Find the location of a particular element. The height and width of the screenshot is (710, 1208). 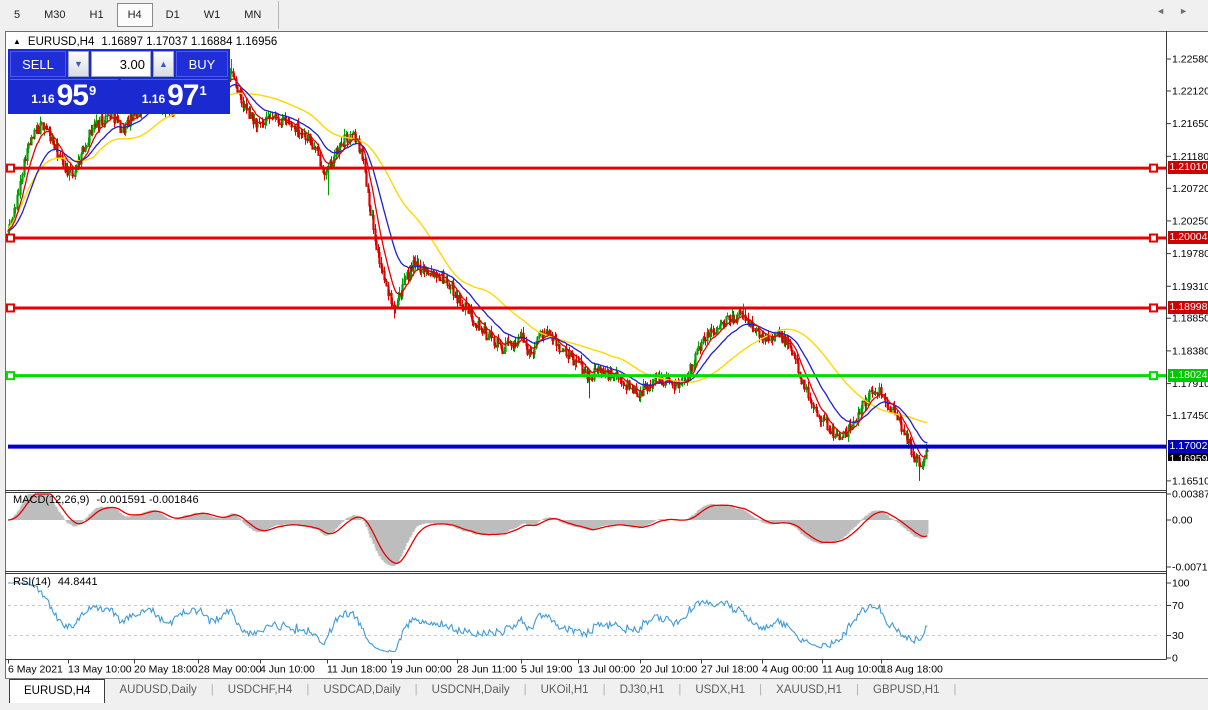

price-axis-tick: 1.19310 is located at coordinates (1190, 287).